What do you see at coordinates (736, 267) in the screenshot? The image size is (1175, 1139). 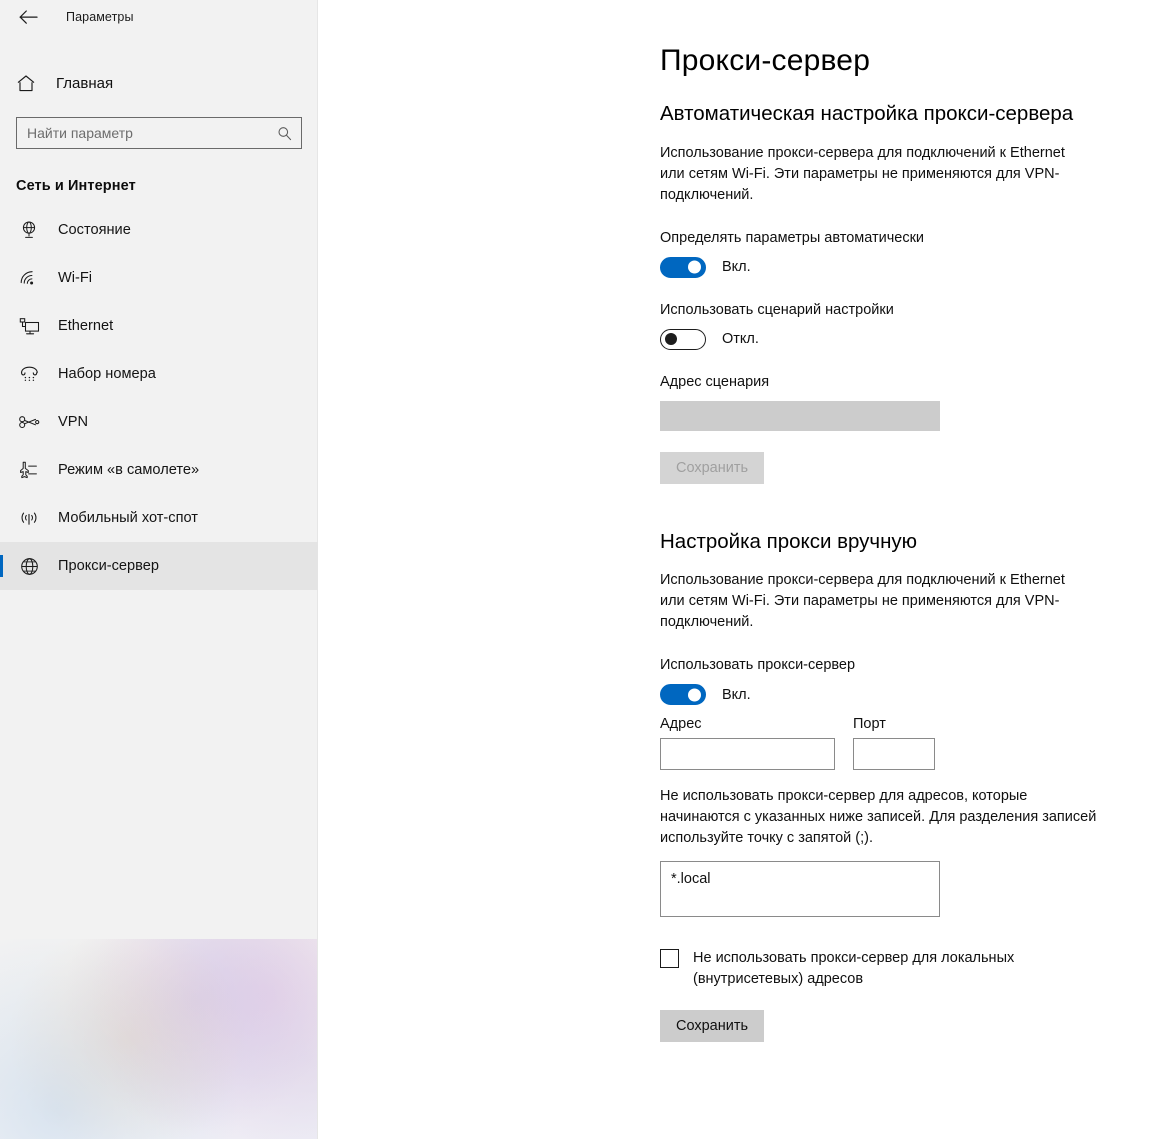 I see `auto-detect-toggle-state: Вкл.` at bounding box center [736, 267].